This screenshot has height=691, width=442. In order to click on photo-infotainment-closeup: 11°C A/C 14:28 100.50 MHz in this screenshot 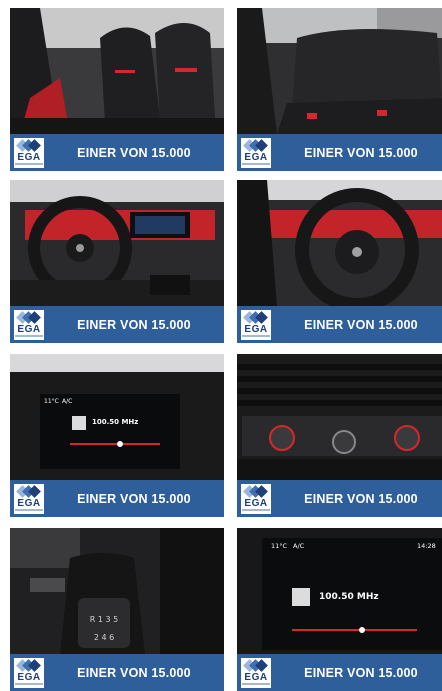, I will do `click(339, 591)`.